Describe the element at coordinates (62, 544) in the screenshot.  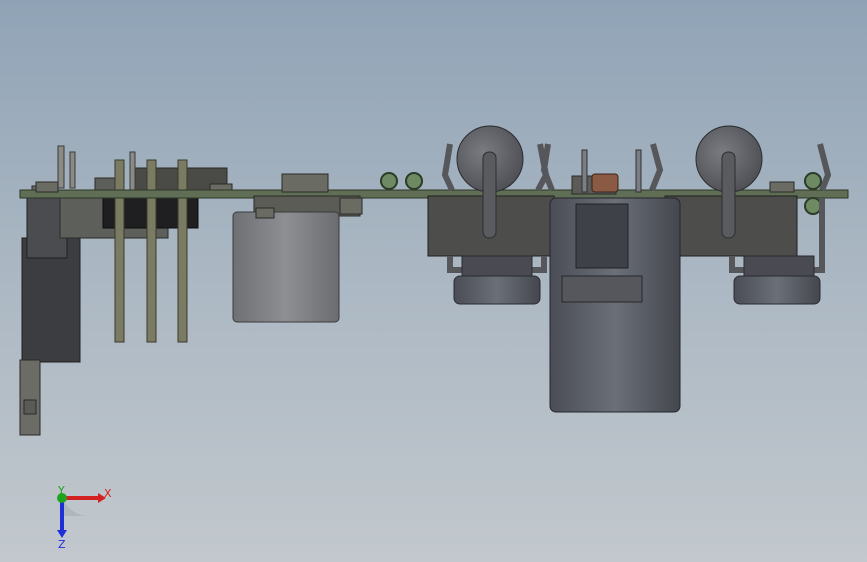
I see `z-axis-label: Z` at that location.